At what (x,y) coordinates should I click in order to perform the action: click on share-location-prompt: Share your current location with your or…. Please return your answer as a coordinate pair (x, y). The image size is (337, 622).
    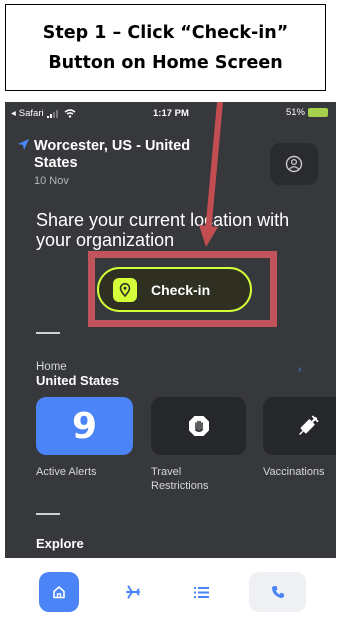
    Looking at the image, I should click on (163, 230).